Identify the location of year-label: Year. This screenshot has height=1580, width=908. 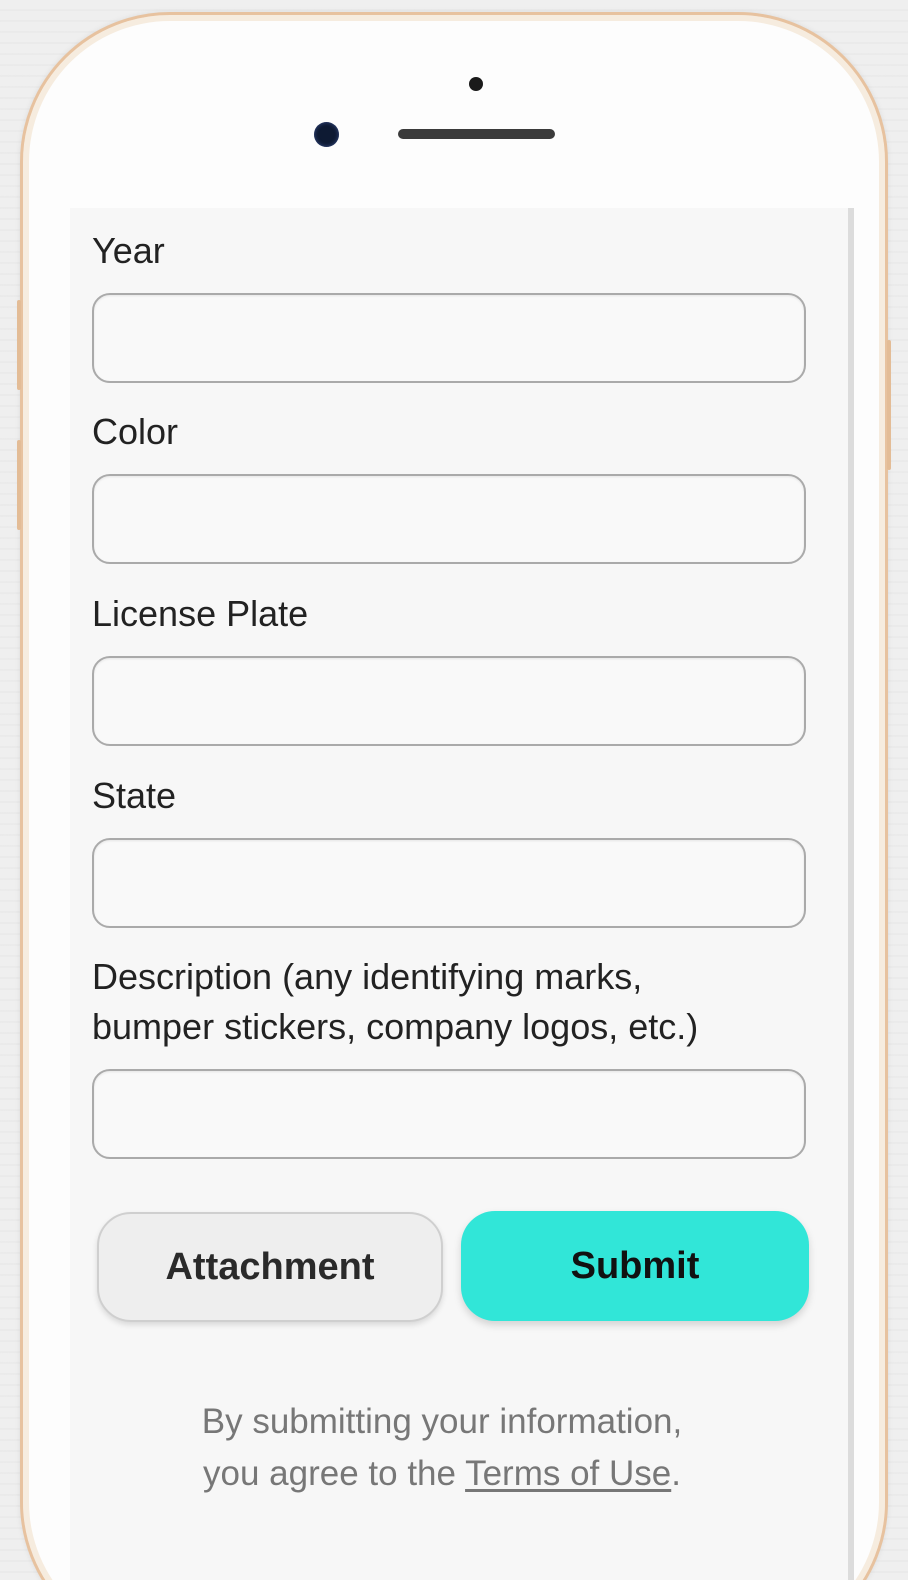
(128, 250).